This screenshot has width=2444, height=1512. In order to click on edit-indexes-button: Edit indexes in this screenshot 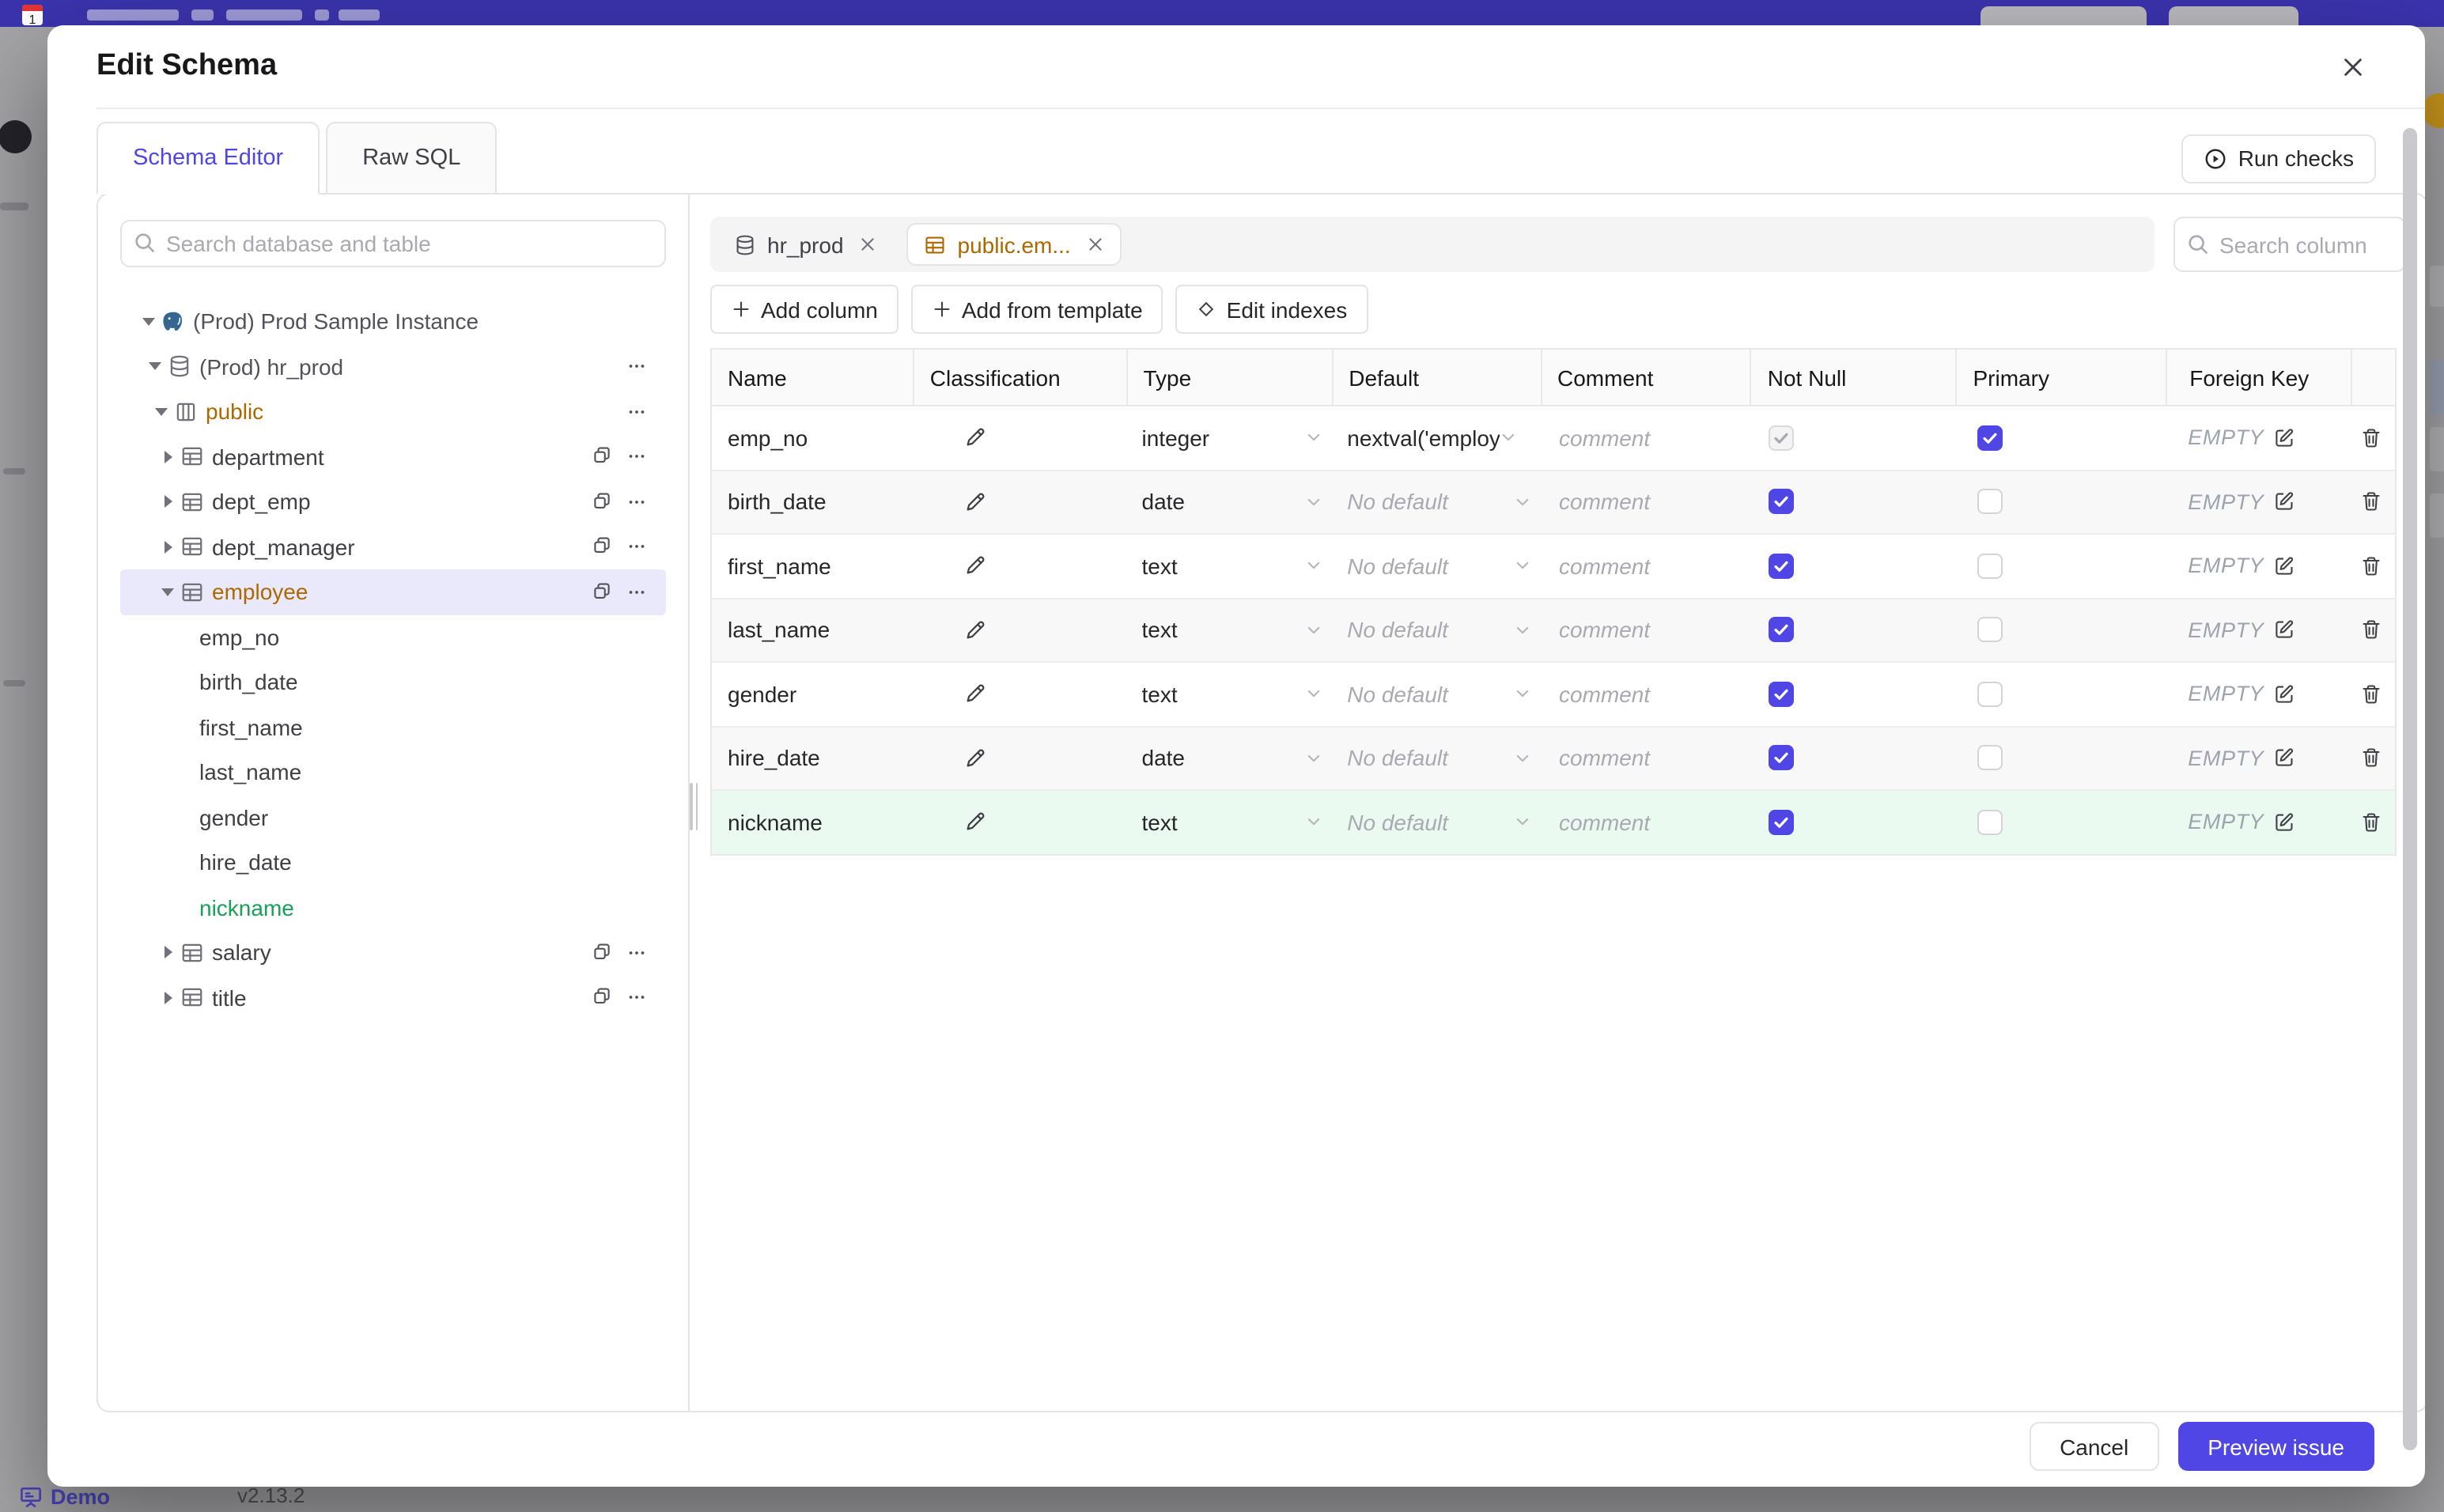, I will do `click(1271, 309)`.